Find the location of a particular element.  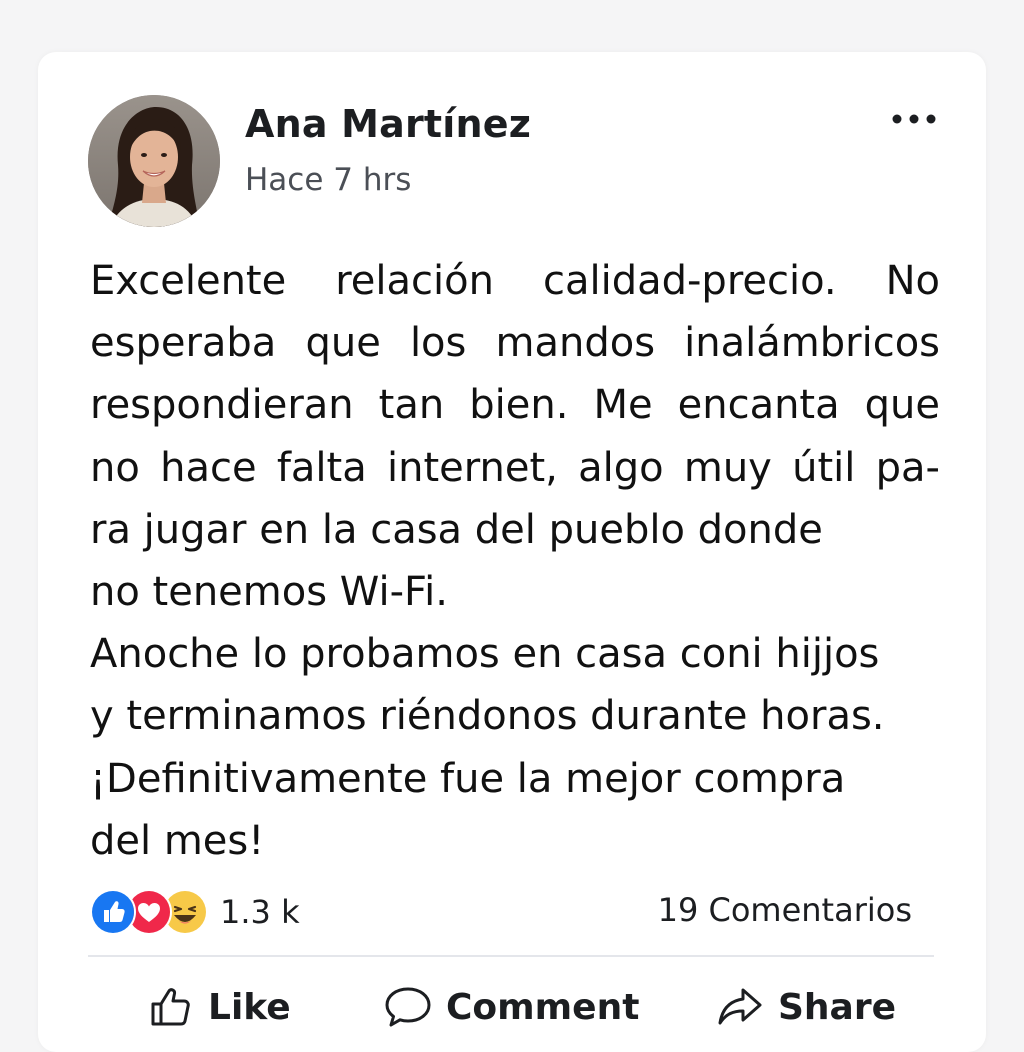

reactions-summary: 1.3 k is located at coordinates (195, 912).